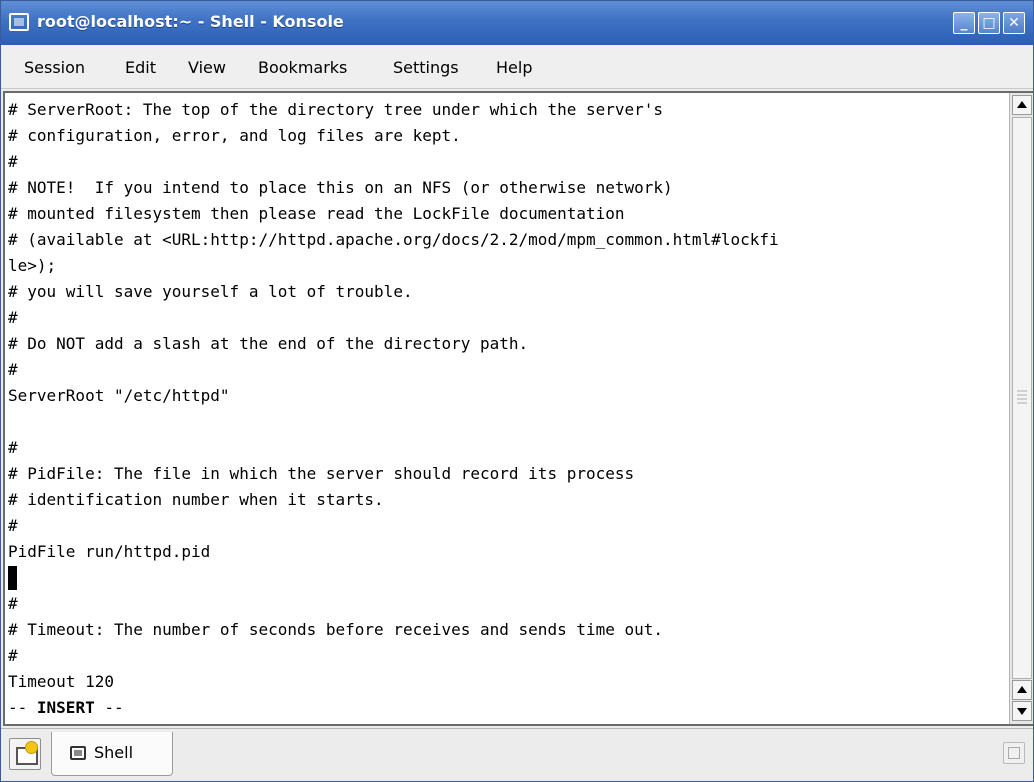 The height and width of the screenshot is (782, 1034). I want to click on minimize-button: _, so click(964, 23).